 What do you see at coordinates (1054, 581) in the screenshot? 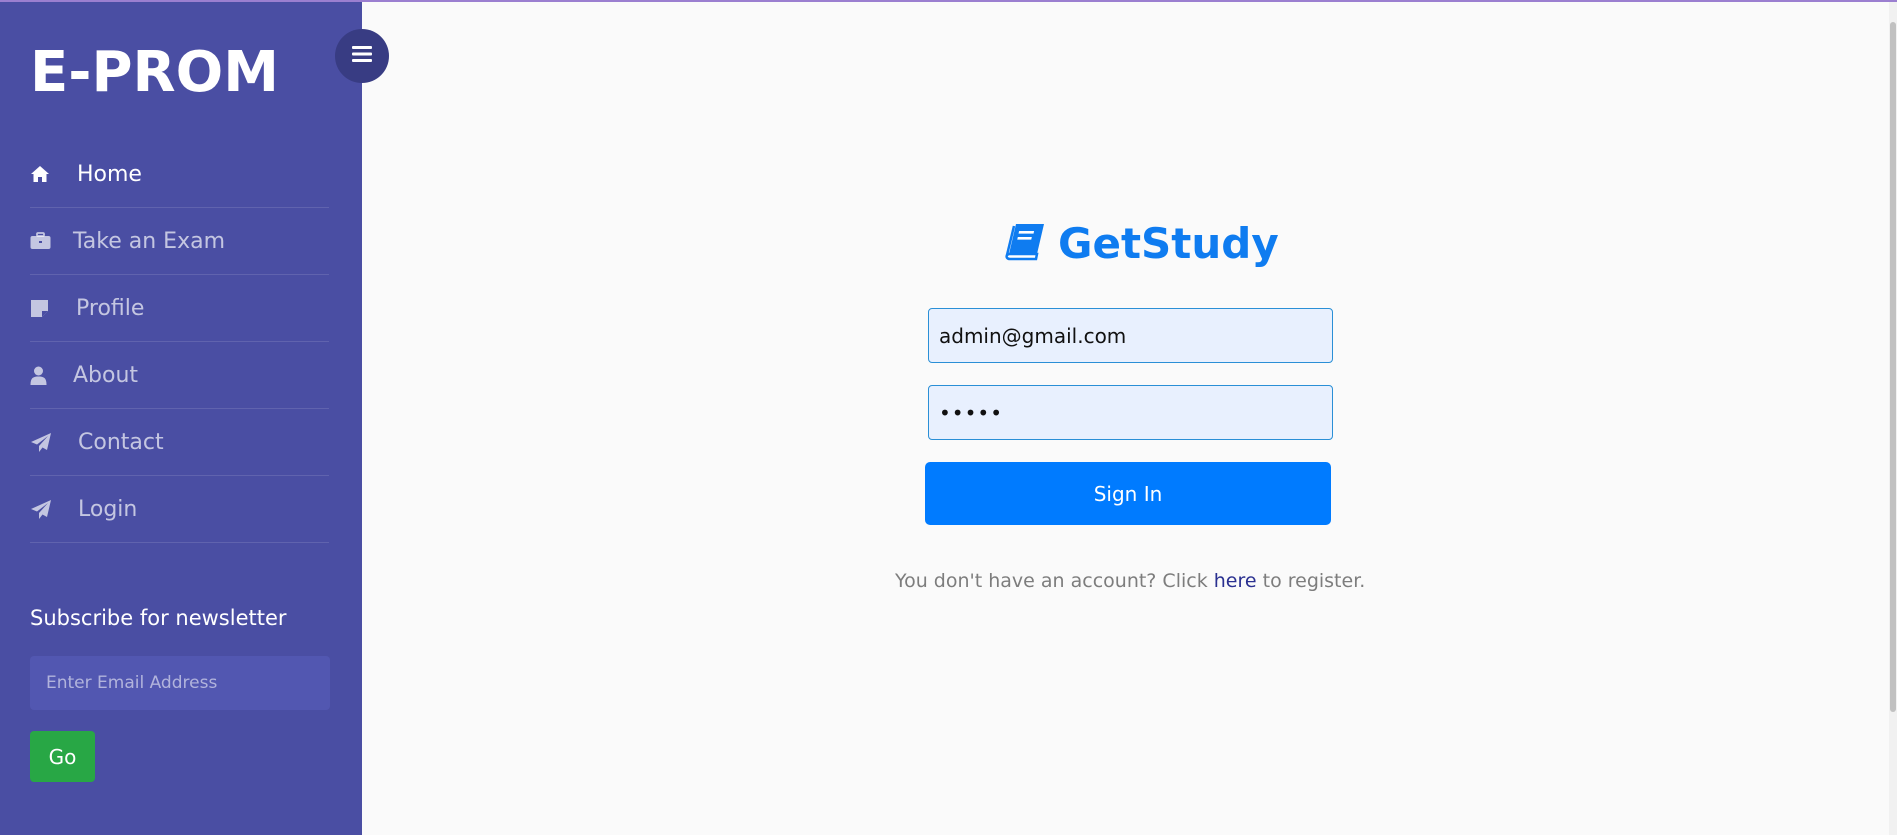
I see `register-prefix: You don't have an account? Click` at bounding box center [1054, 581].